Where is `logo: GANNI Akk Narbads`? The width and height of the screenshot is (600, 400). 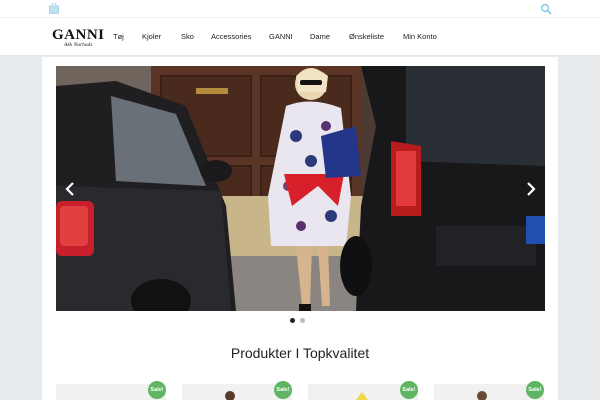
logo: GANNI Akk Narbads is located at coordinates (78, 39).